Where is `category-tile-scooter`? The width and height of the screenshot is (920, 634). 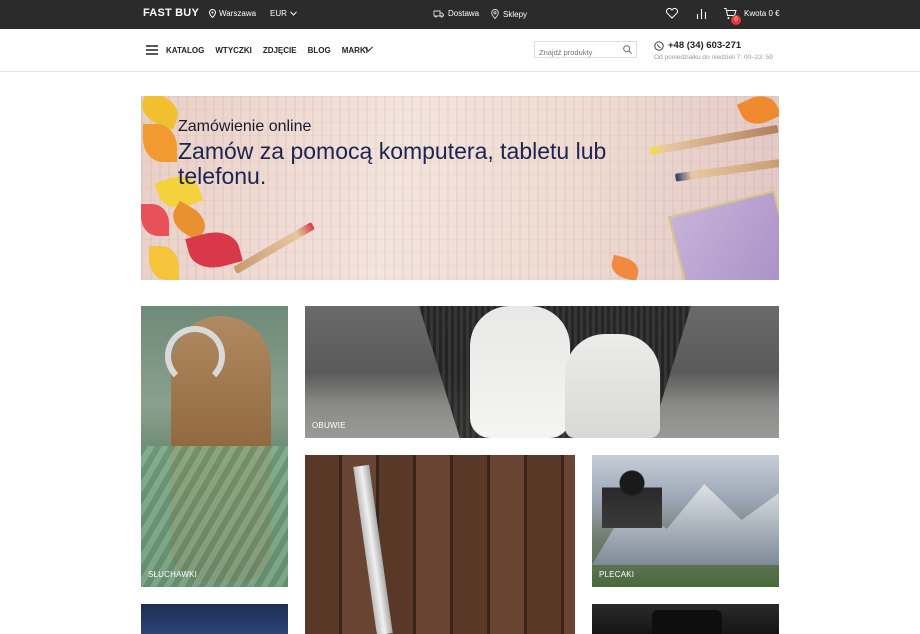 category-tile-scooter is located at coordinates (440, 544).